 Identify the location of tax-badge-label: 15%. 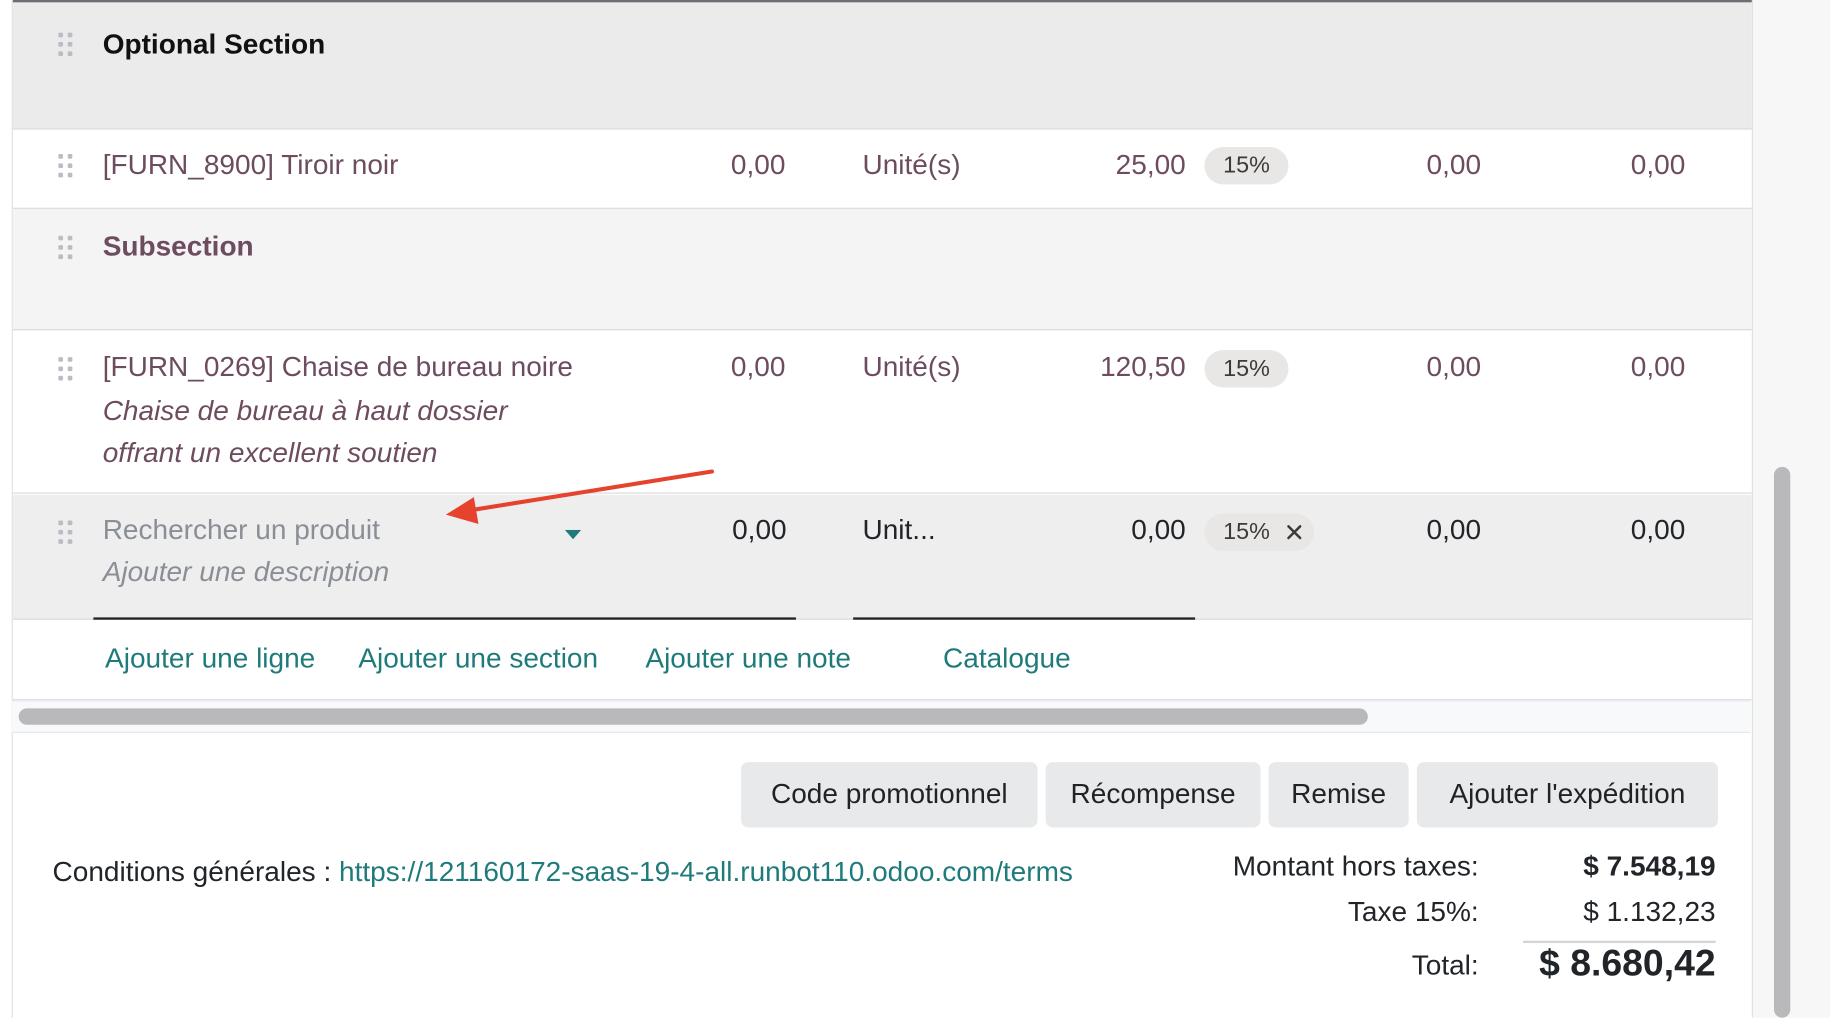
(1246, 532).